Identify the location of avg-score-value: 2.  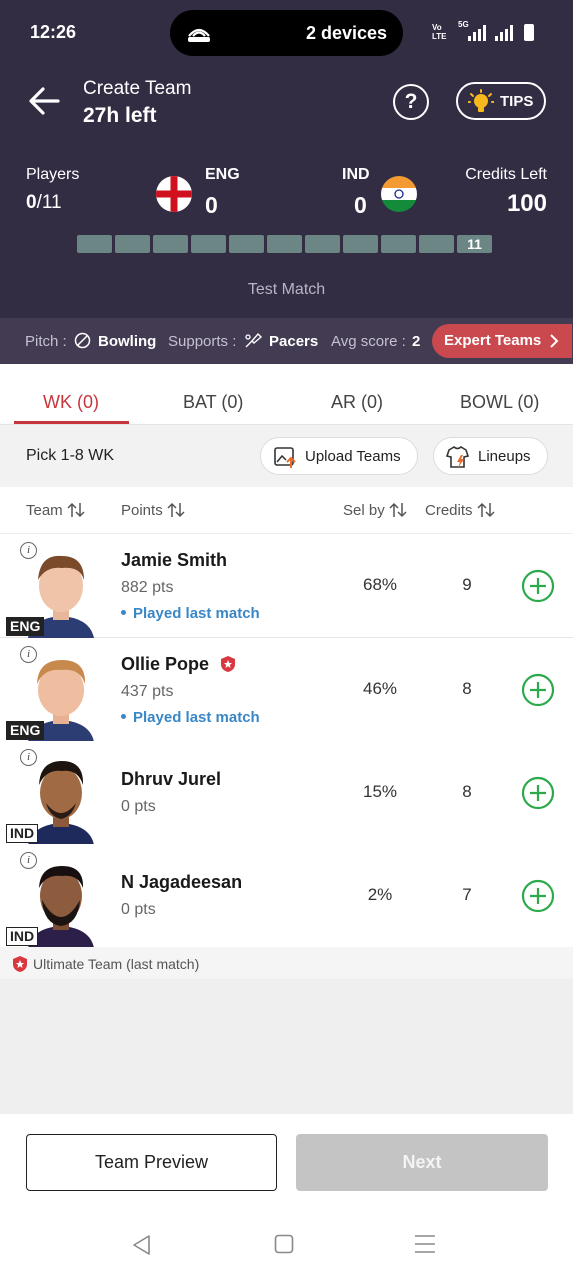
(416, 341).